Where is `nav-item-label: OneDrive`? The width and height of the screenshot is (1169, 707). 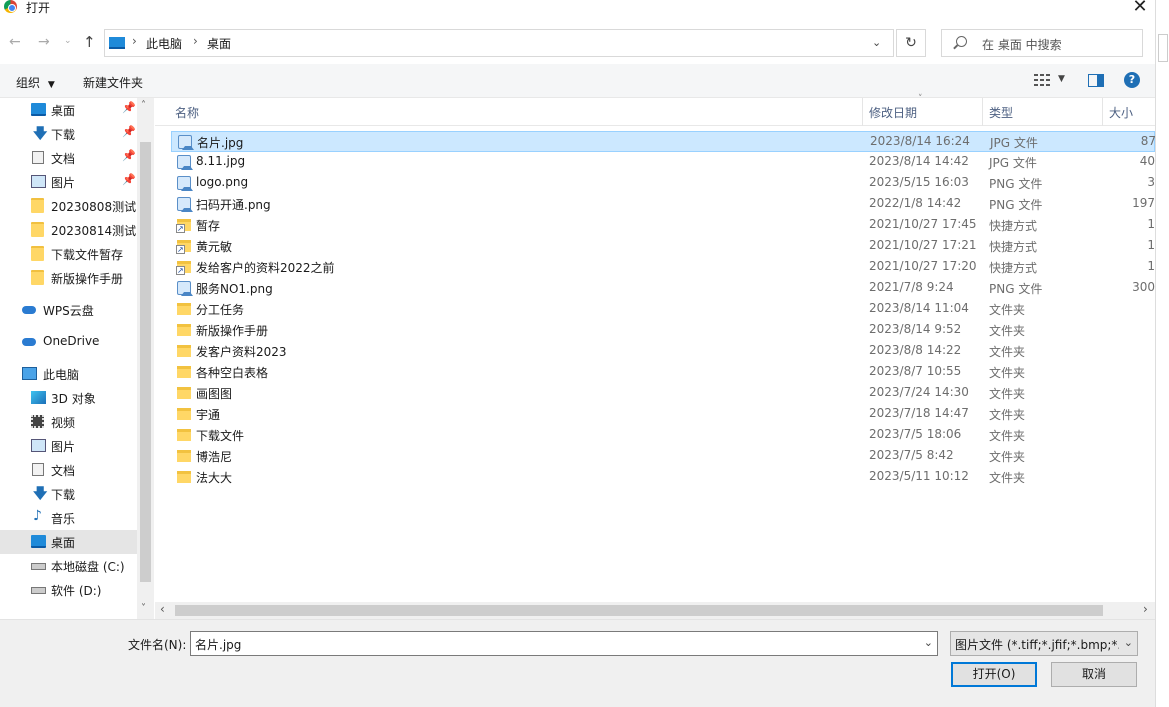 nav-item-label: OneDrive is located at coordinates (71, 341).